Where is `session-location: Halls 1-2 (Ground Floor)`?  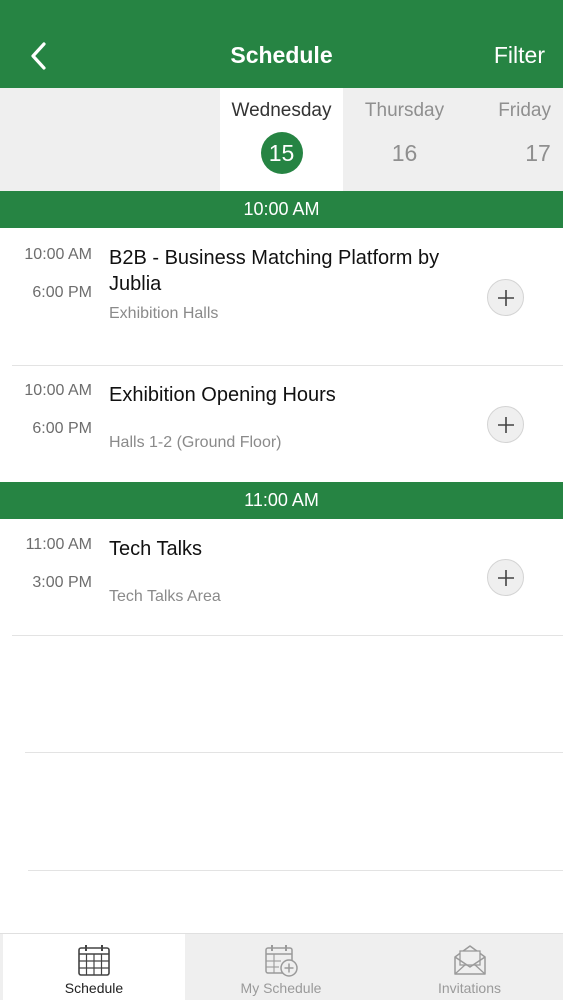 session-location: Halls 1-2 (Ground Floor) is located at coordinates (195, 442).